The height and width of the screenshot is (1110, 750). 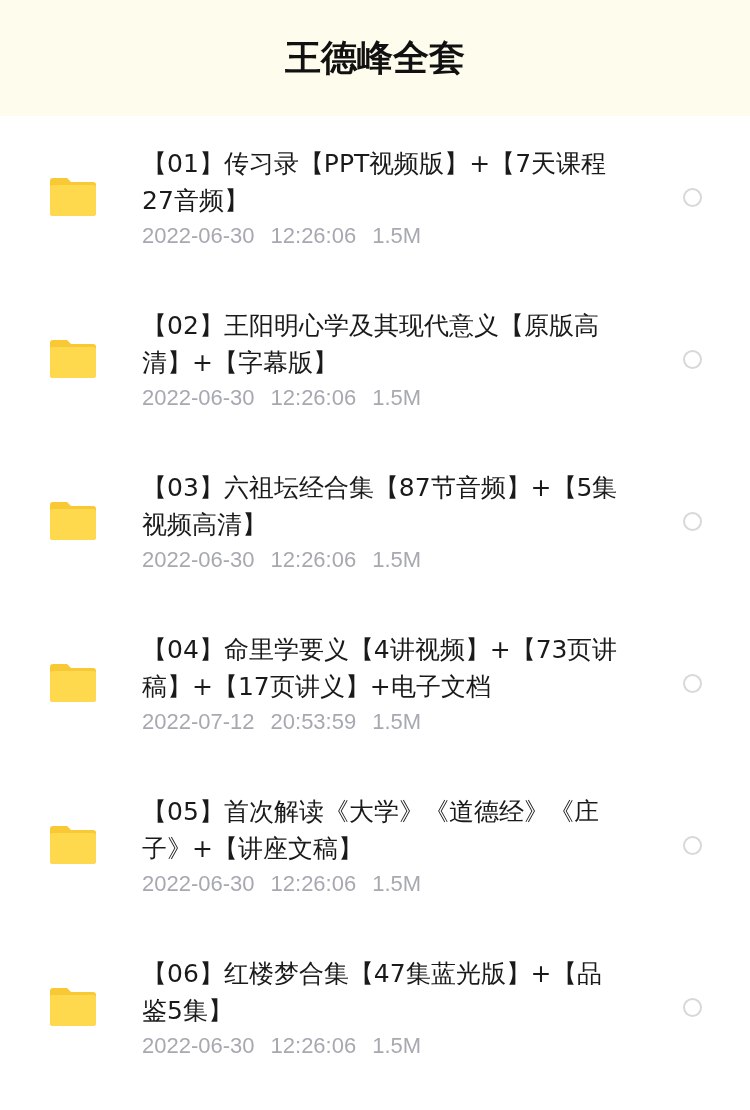 What do you see at coordinates (382, 668) in the screenshot?
I see `folder-name: 【04】命里学要义【4讲视频】+【73页讲稿】+【17页讲义】+电子文档` at bounding box center [382, 668].